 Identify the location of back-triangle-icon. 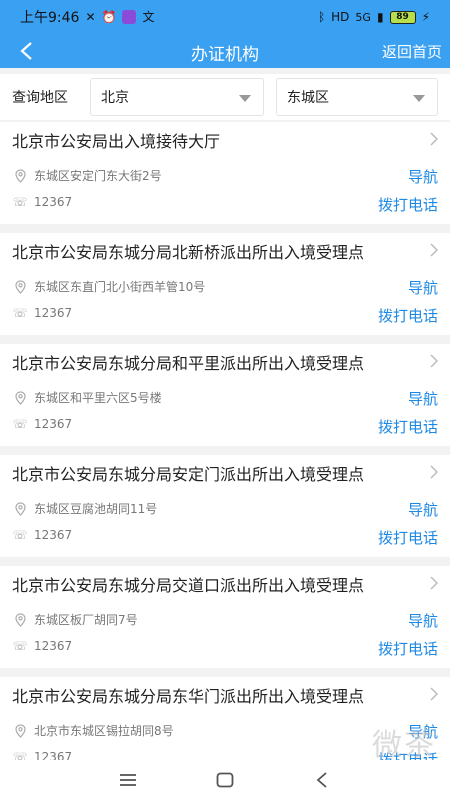
(321, 780).